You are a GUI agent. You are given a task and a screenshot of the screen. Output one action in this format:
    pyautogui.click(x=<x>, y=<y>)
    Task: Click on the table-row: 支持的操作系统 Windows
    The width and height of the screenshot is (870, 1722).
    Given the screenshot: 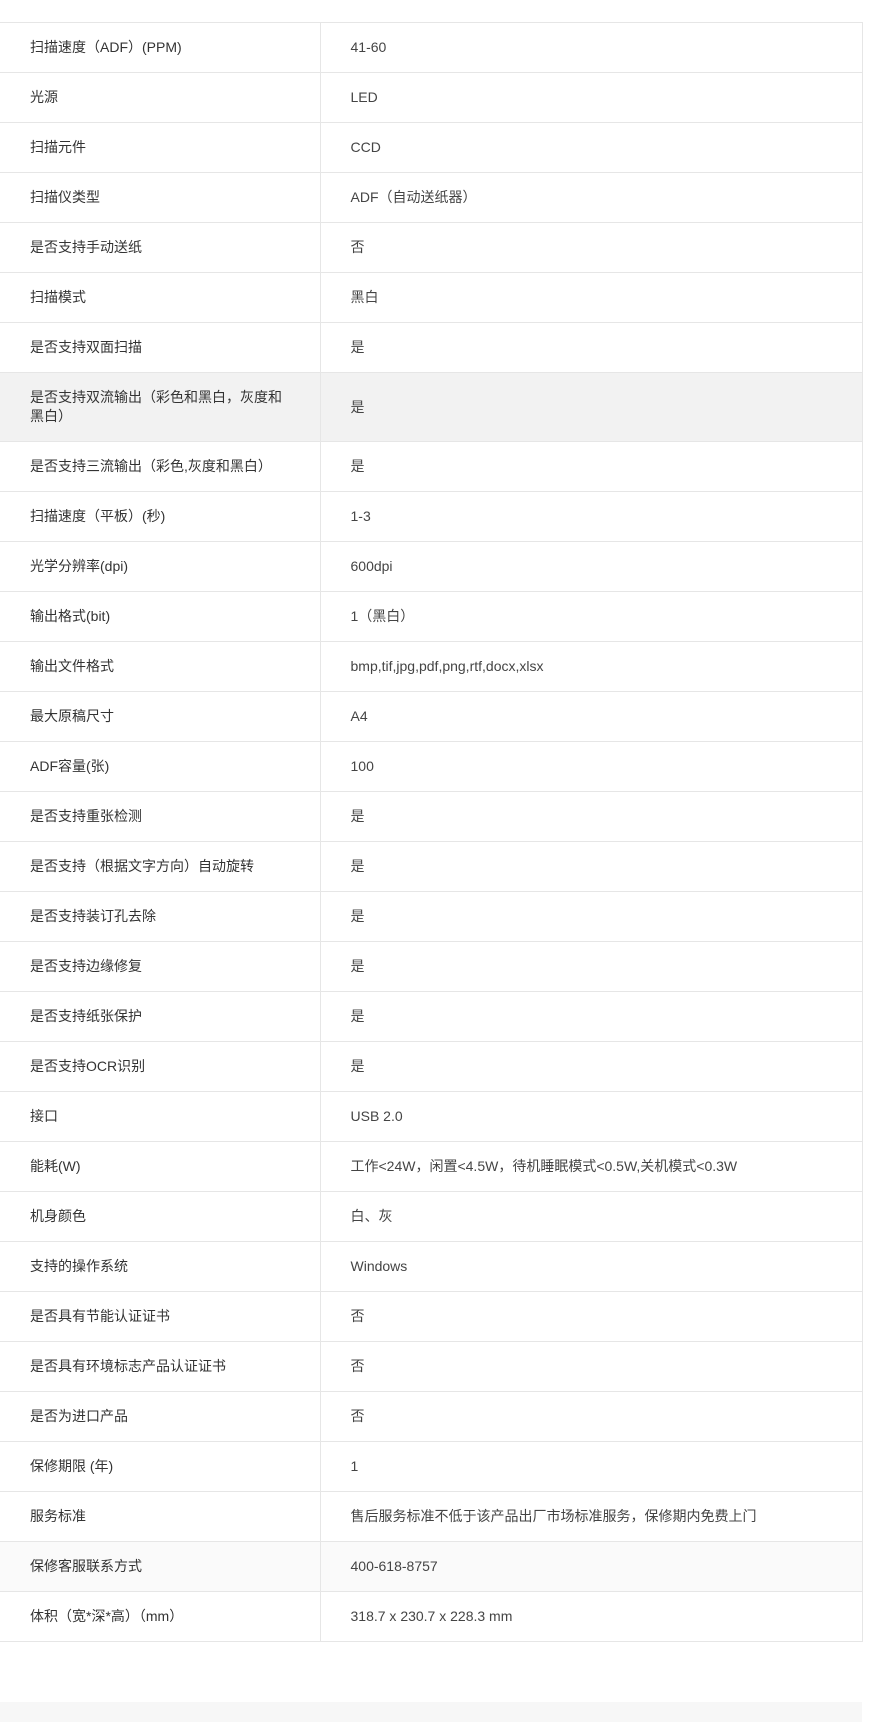 What is the action you would take?
    pyautogui.click(x=431, y=1266)
    